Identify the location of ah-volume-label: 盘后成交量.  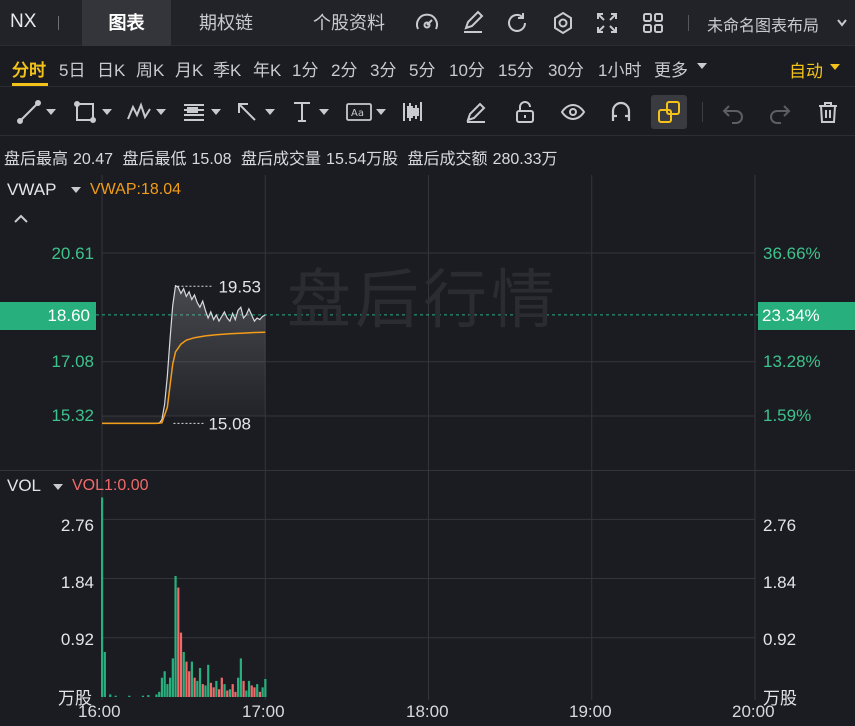
(281, 159).